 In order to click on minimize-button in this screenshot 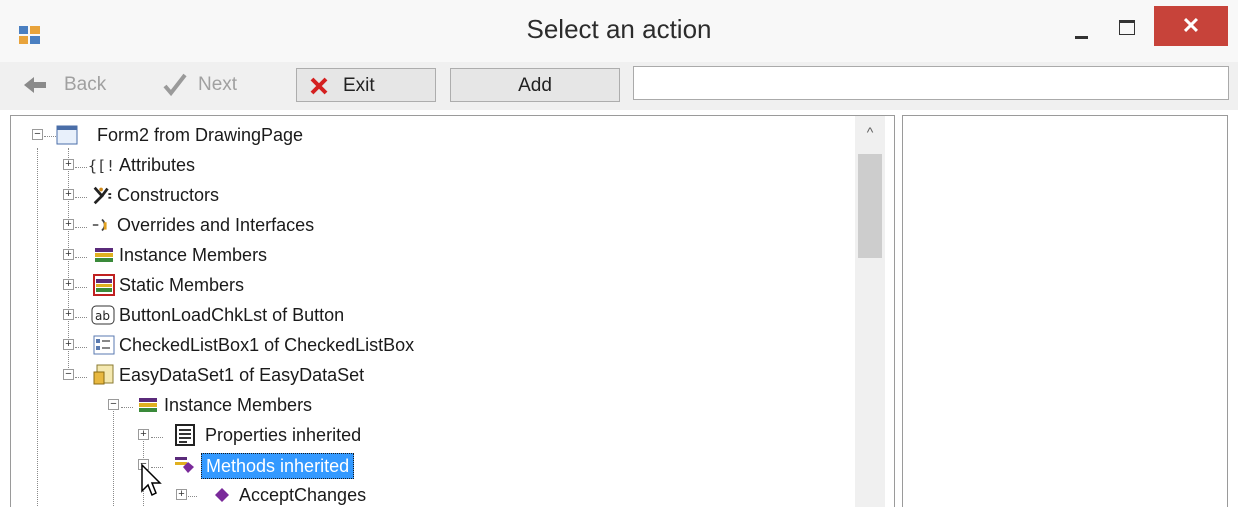, I will do `click(1080, 32)`.